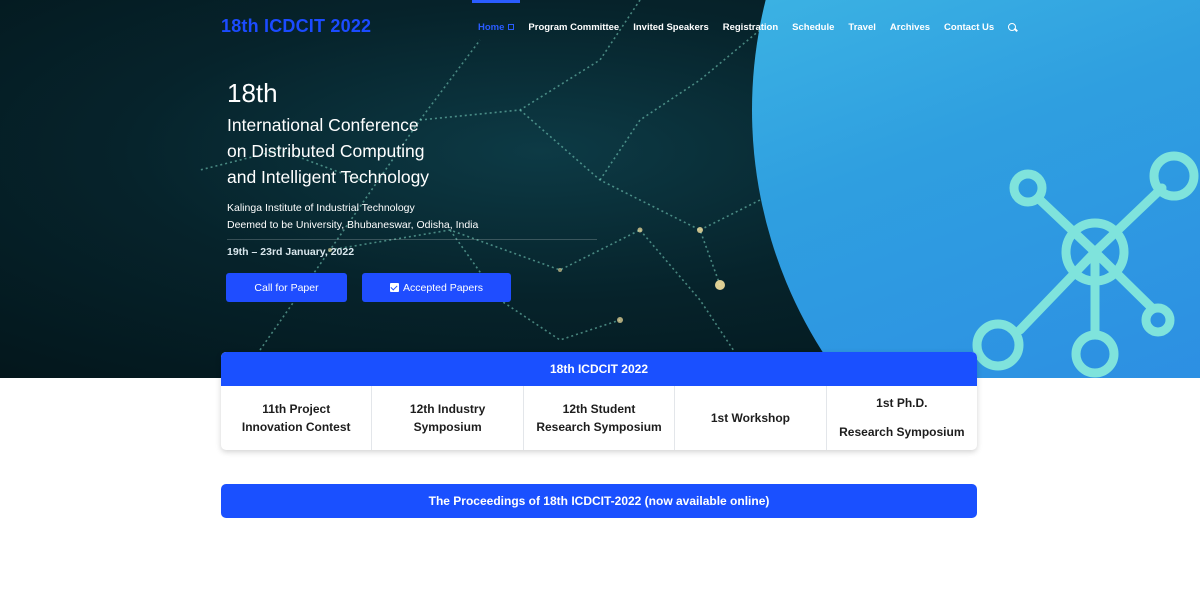 This screenshot has width=1200, height=608. I want to click on event-label-line: 12th Industry, so click(447, 409).